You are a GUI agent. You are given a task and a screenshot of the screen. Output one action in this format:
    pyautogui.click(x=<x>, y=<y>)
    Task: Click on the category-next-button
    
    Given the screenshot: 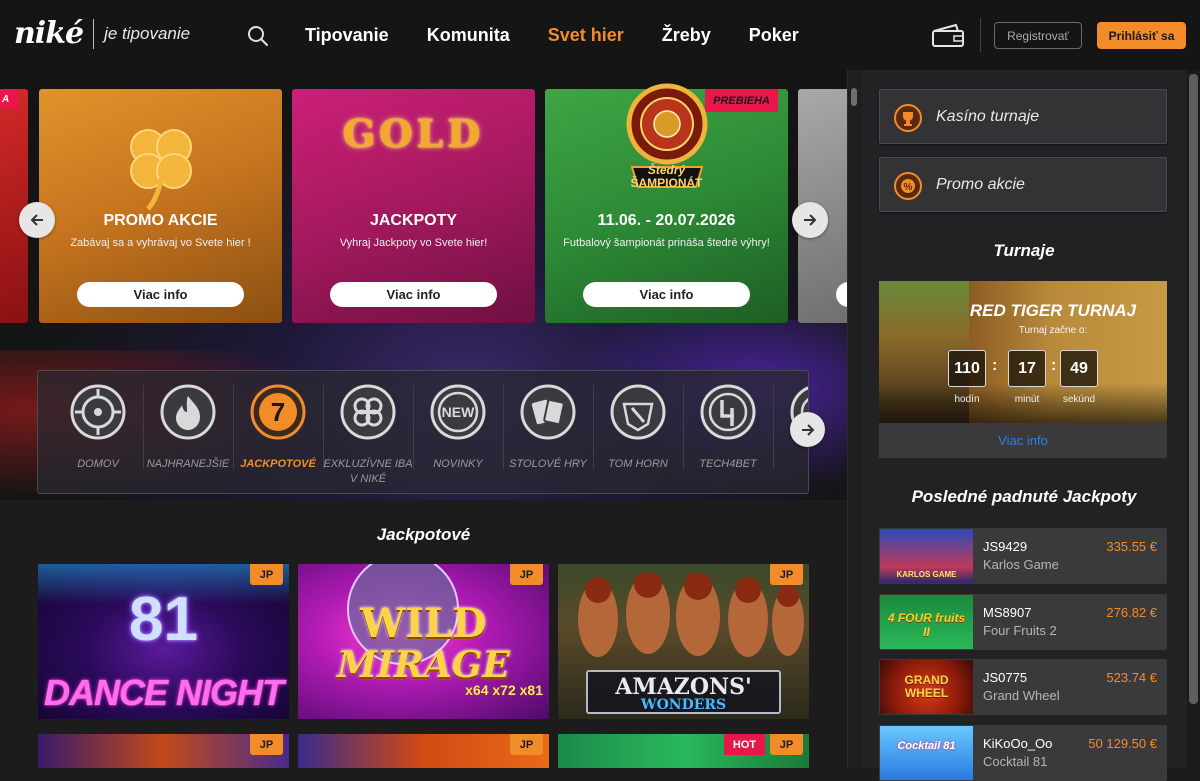 What is the action you would take?
    pyautogui.click(x=807, y=429)
    